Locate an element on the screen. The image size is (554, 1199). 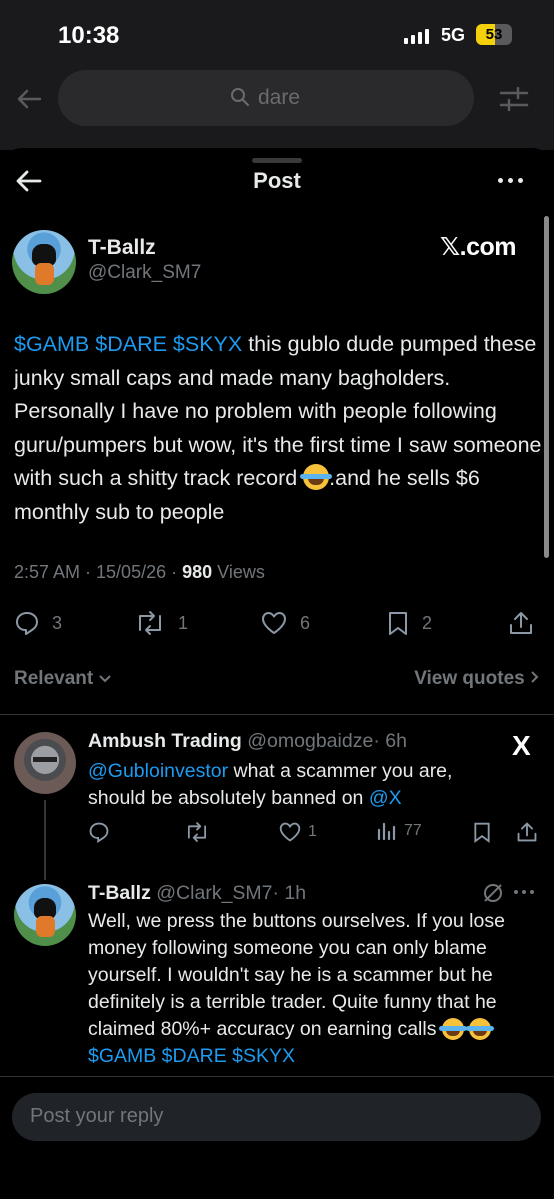
repost-button is located at coordinates (197, 832).